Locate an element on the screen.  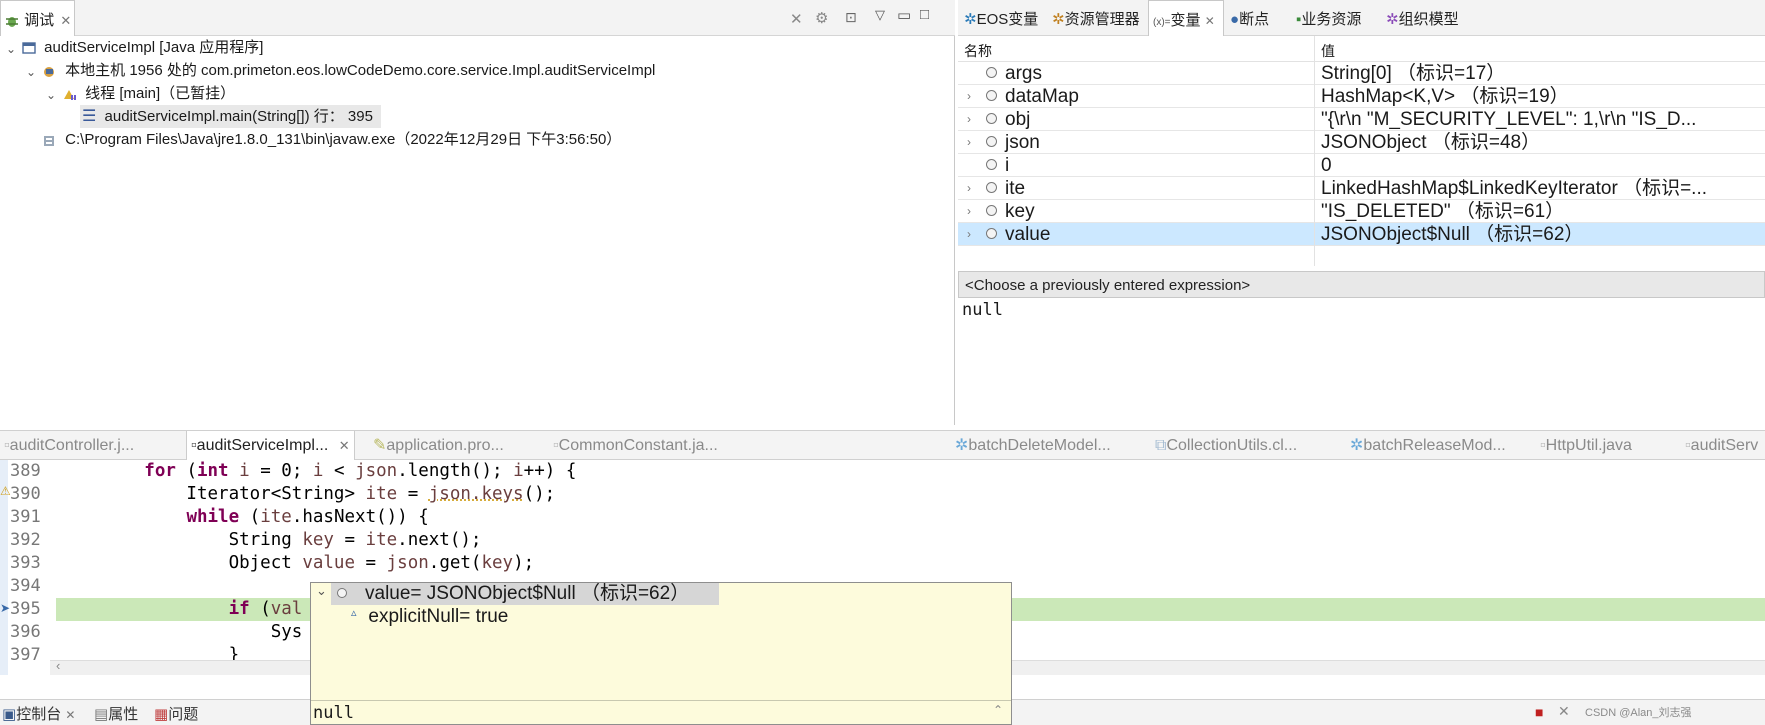
chevron-down-icon: ▽ is located at coordinates (880, 15).